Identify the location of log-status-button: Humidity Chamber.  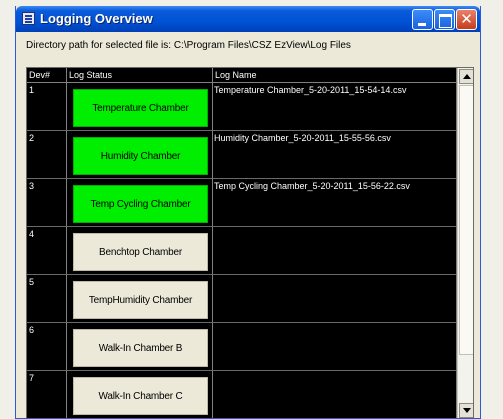
(140, 156).